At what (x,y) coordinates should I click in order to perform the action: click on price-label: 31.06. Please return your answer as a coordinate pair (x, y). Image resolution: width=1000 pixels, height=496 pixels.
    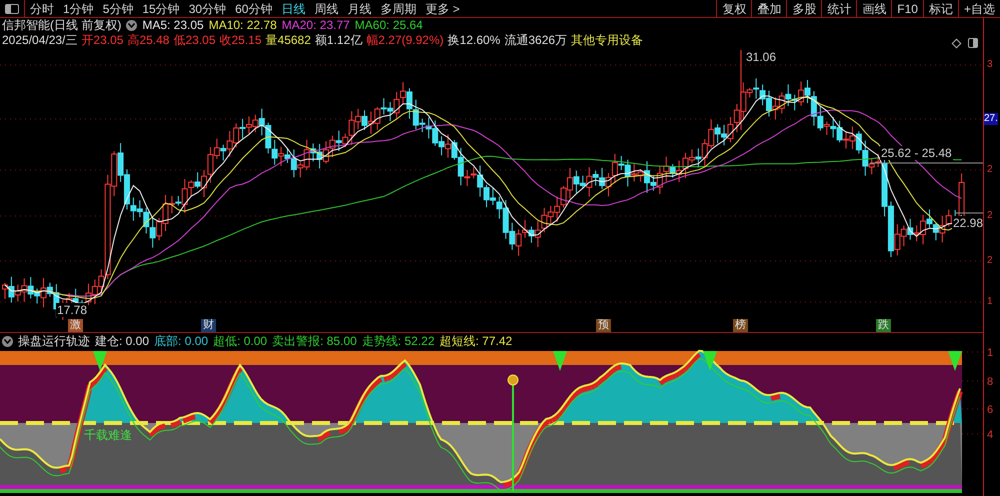
    Looking at the image, I should click on (761, 57).